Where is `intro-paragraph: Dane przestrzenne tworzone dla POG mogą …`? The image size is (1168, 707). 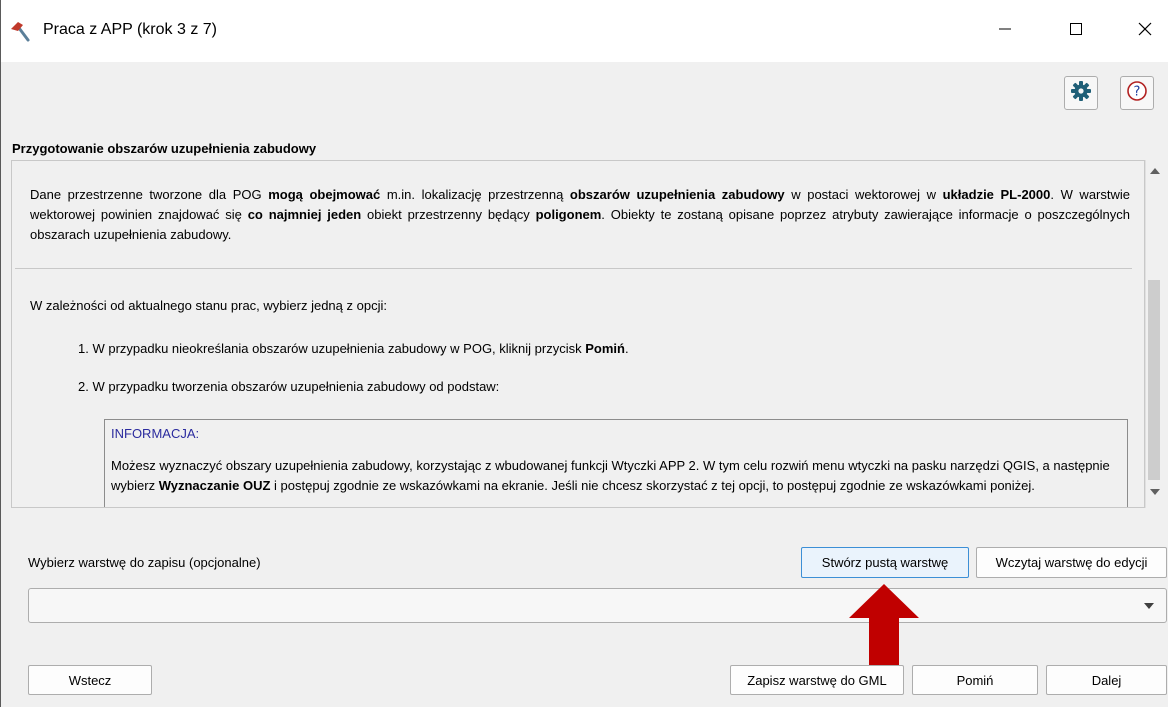 intro-paragraph: Dane przestrzenne tworzone dla POG mogą … is located at coordinates (580, 214).